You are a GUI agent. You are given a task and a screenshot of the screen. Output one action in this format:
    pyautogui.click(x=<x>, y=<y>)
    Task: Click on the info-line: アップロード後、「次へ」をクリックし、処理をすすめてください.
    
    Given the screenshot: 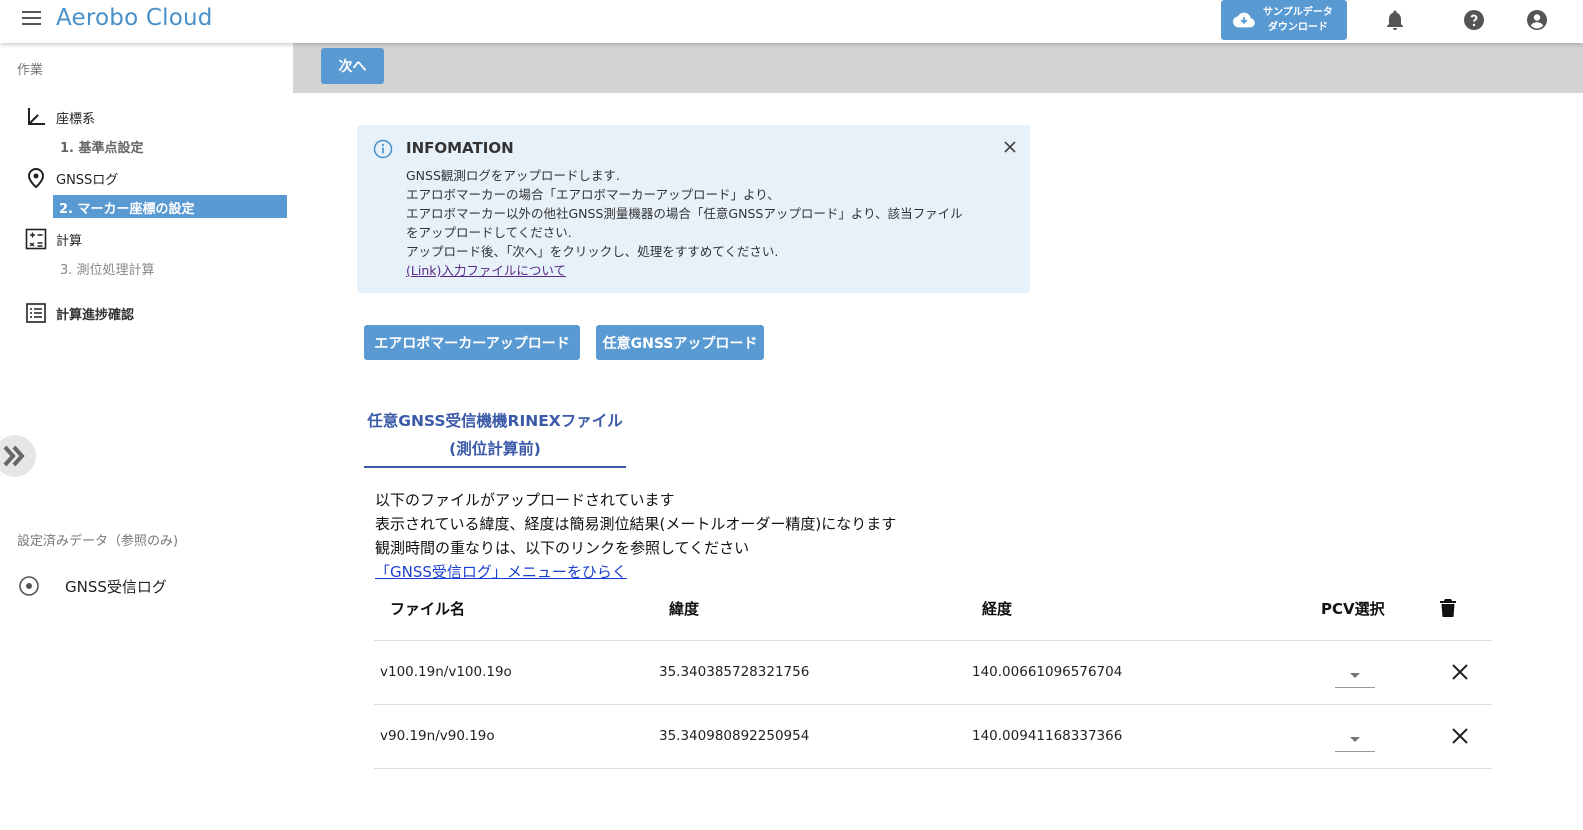 What is the action you would take?
    pyautogui.click(x=592, y=251)
    